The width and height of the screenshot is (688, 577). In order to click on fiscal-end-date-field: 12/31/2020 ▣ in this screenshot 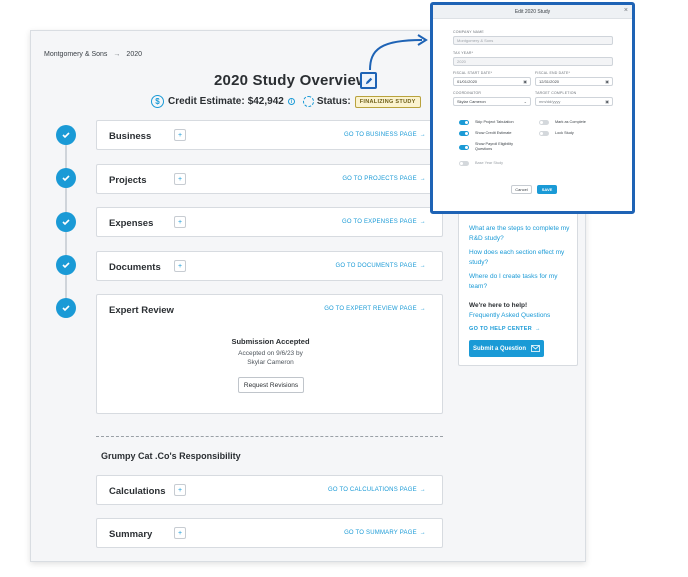, I will do `click(574, 81)`.